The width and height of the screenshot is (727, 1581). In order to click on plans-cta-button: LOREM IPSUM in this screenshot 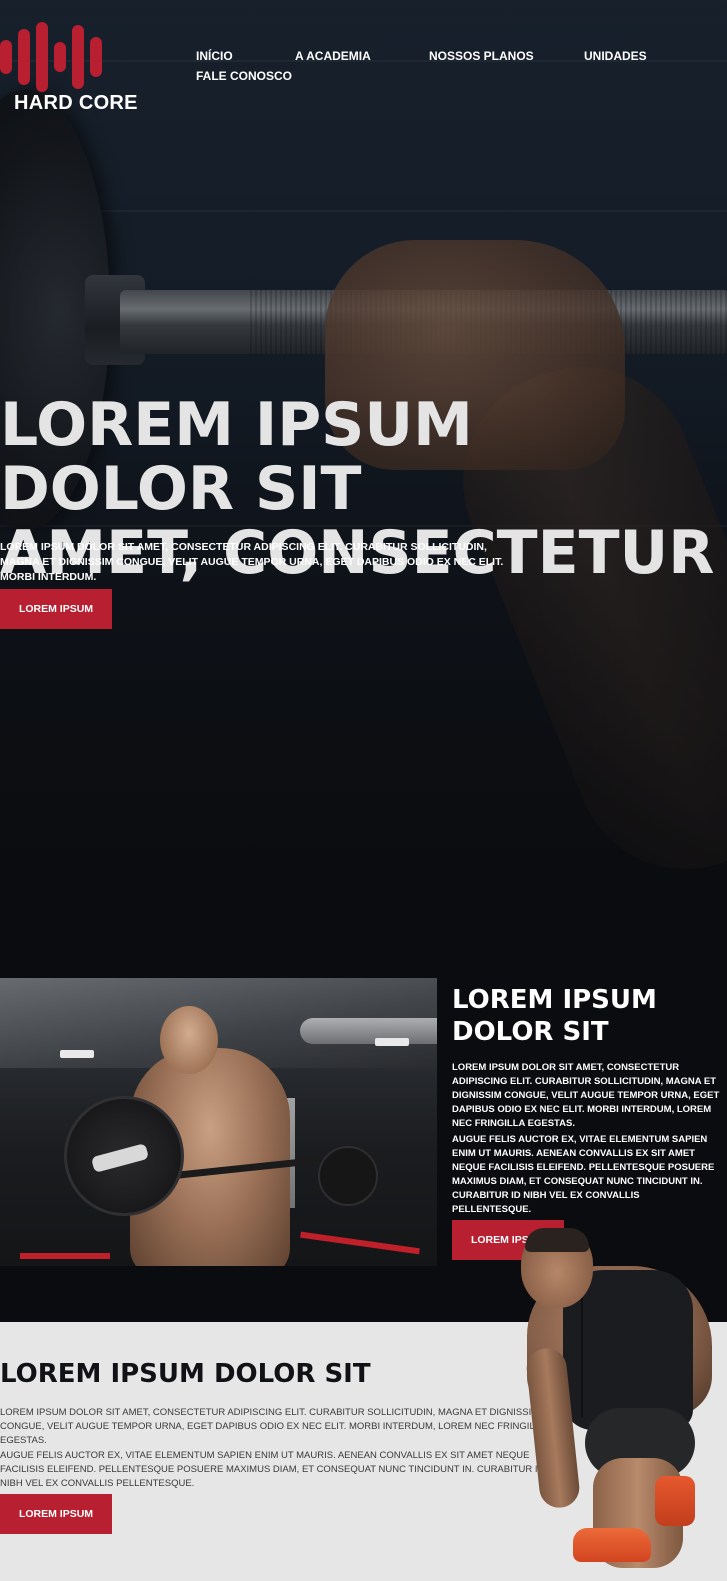, I will do `click(56, 1514)`.